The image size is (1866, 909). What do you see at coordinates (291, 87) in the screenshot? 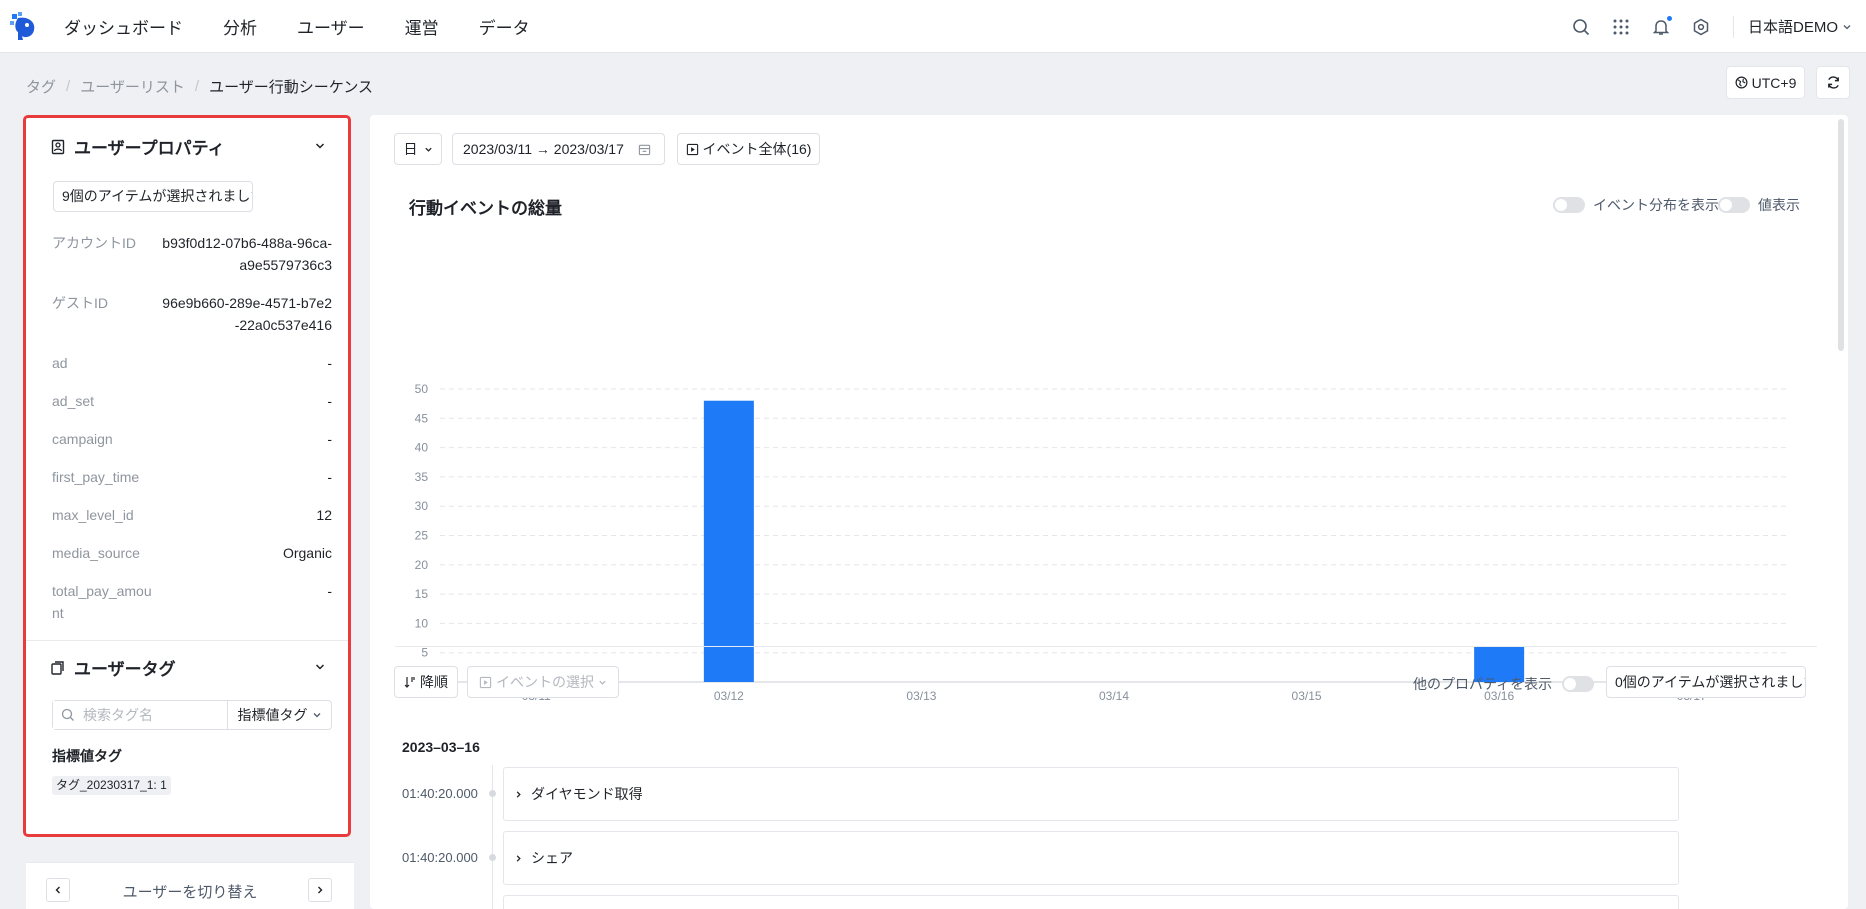
I see `breadcrumb-current: ユーザー行動シーケンス` at bounding box center [291, 87].